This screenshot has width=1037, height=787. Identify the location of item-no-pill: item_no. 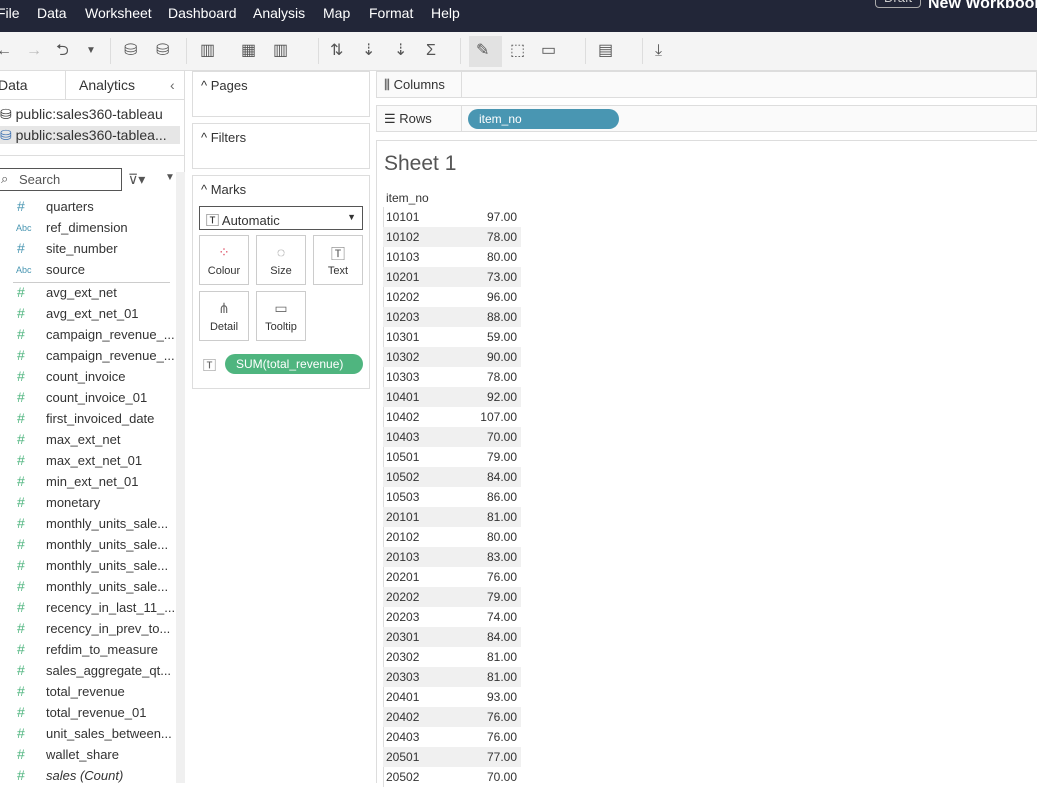
(543, 119).